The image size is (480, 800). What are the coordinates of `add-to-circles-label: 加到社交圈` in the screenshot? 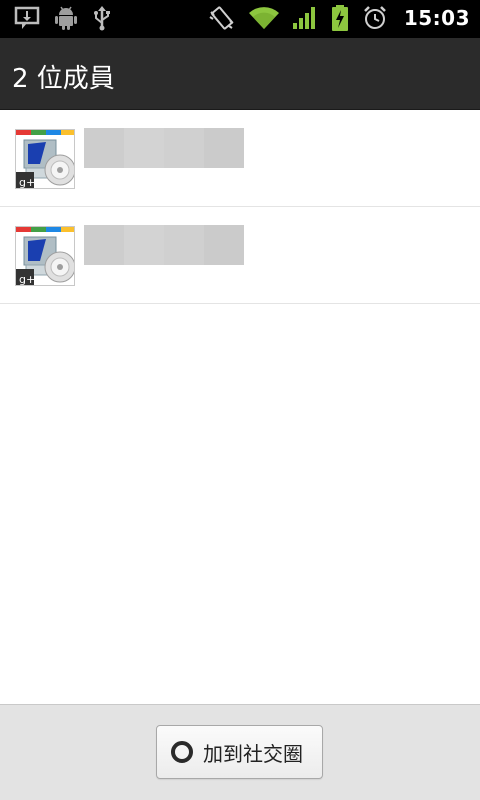 It's located at (253, 753).